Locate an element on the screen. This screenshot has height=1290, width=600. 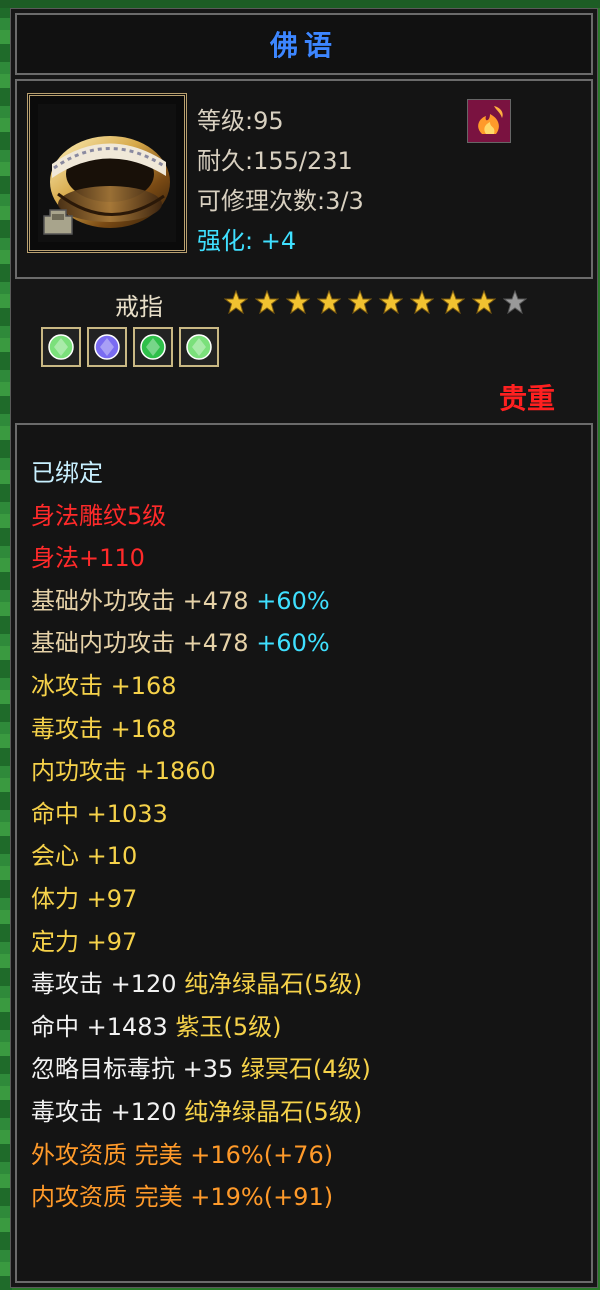
star-empty-icon is located at coordinates (514, 302).